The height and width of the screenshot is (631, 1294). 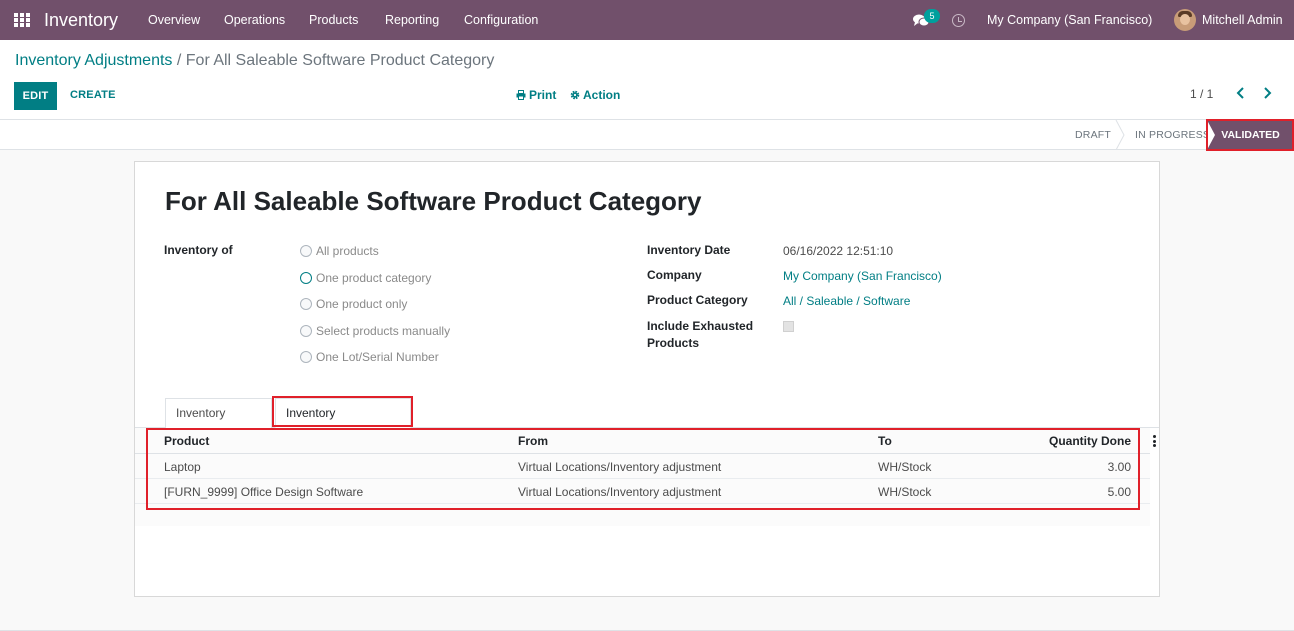 I want to click on print-button: Print, so click(x=536, y=95).